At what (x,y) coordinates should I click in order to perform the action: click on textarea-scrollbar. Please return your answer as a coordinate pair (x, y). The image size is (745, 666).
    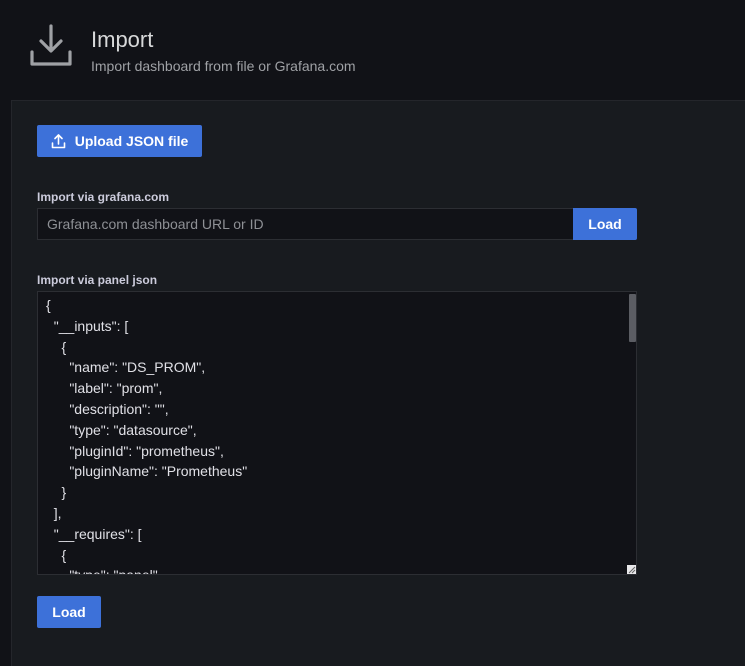
    Looking at the image, I should click on (632, 318).